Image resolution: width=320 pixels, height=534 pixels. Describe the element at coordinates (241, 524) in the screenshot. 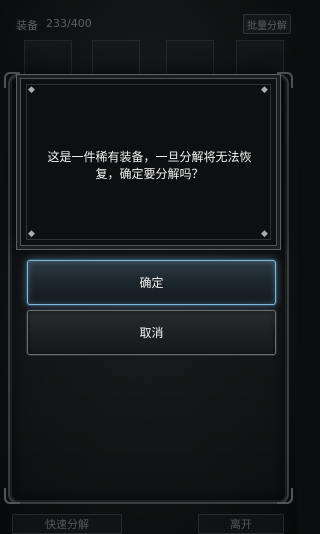

I see `leave-button: 离开` at that location.